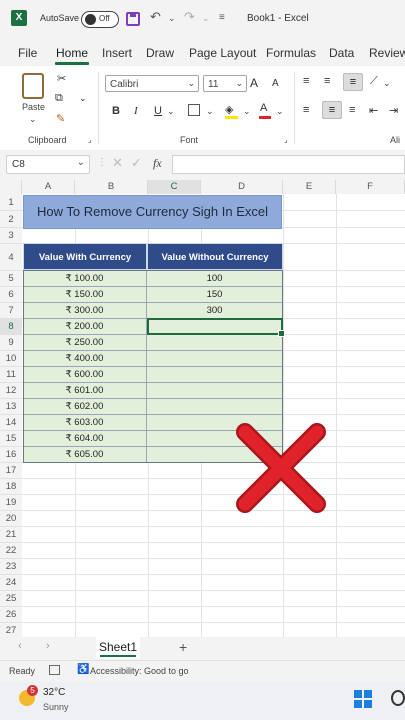  I want to click on row-header: 21, so click(11, 535).